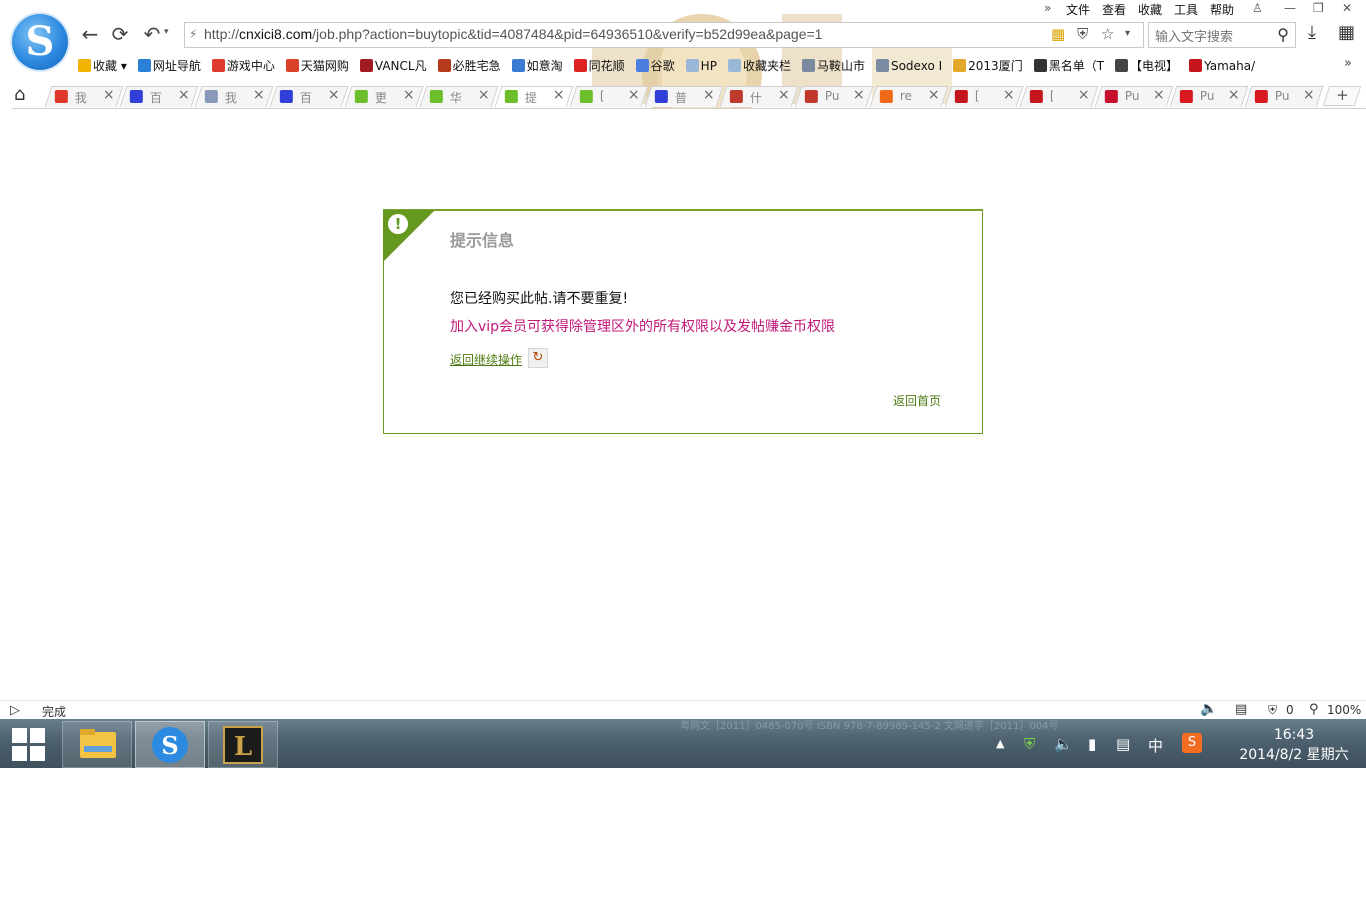  What do you see at coordinates (1241, 709) in the screenshot?
I see `toolbox-icon: ▤` at bounding box center [1241, 709].